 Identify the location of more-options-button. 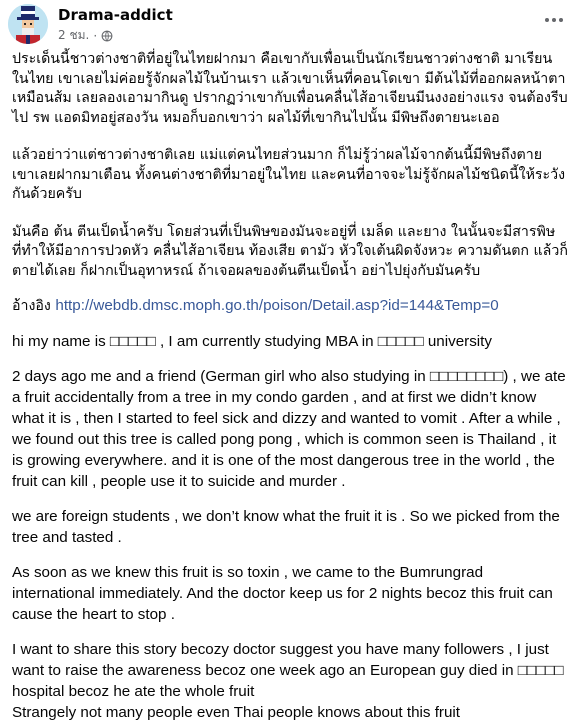
(554, 20).